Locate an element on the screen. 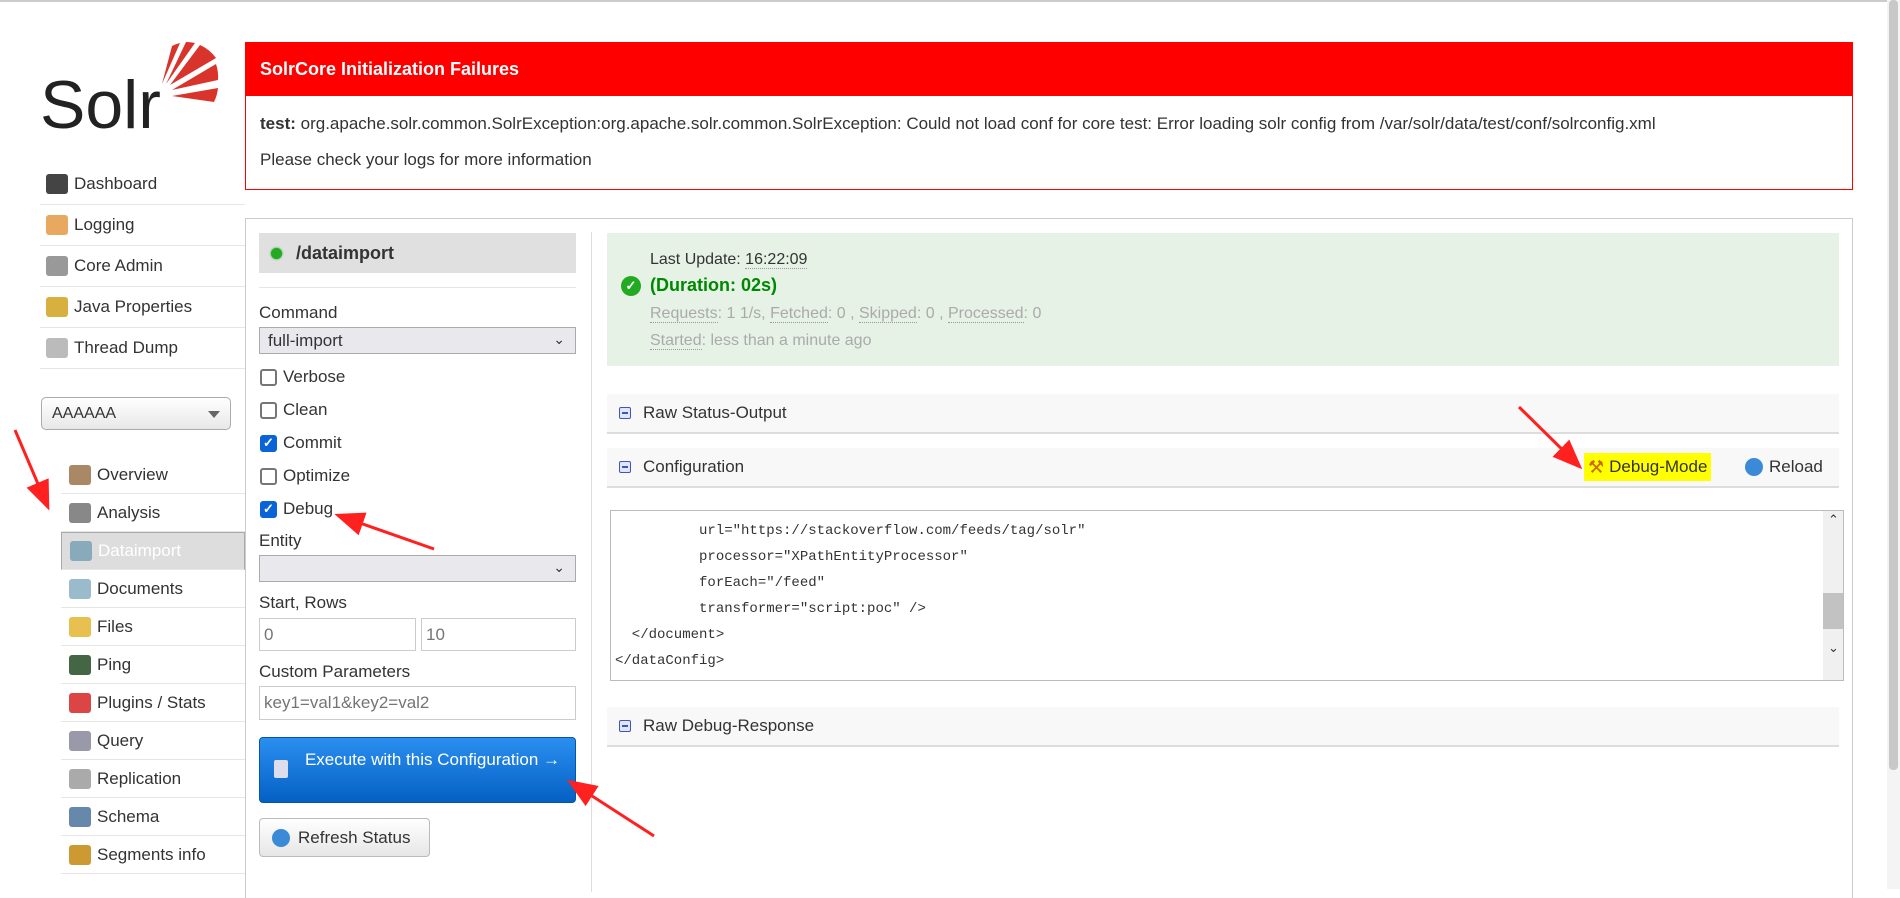  solr-logo: Solr is located at coordinates (130, 91).